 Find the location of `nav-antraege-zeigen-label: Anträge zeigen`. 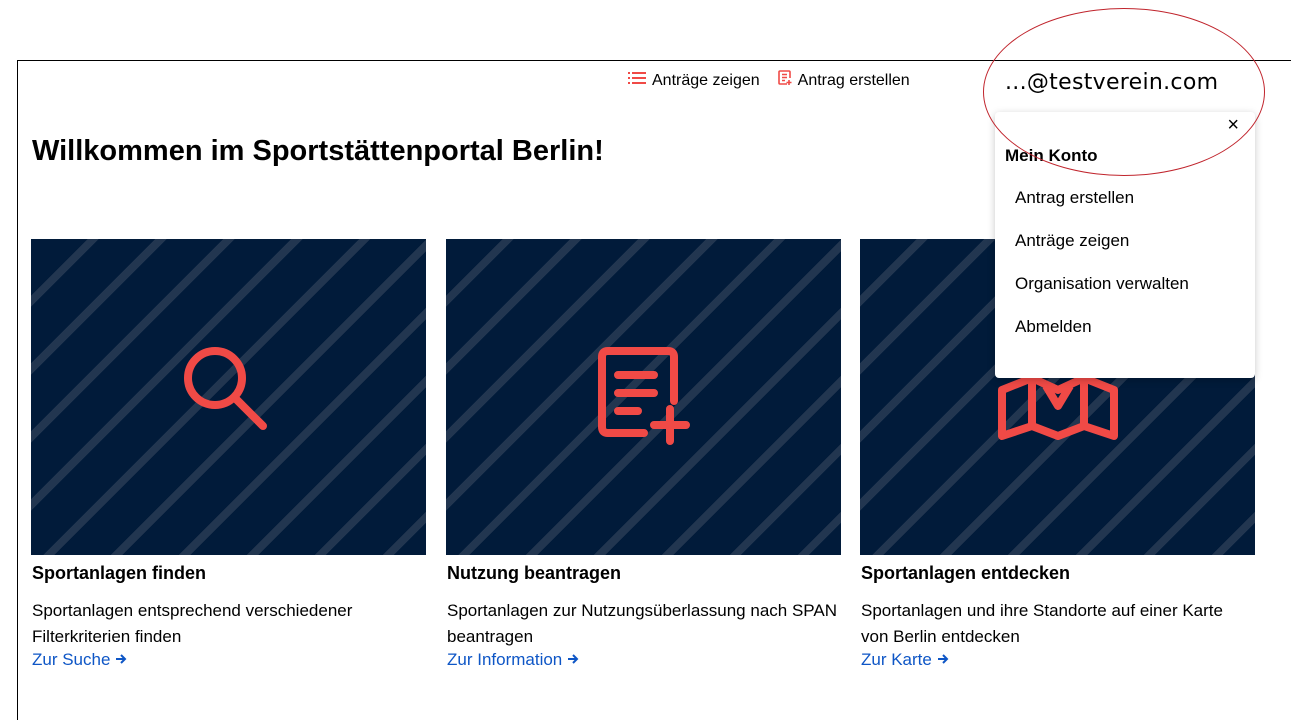

nav-antraege-zeigen-label: Anträge zeigen is located at coordinates (706, 80).